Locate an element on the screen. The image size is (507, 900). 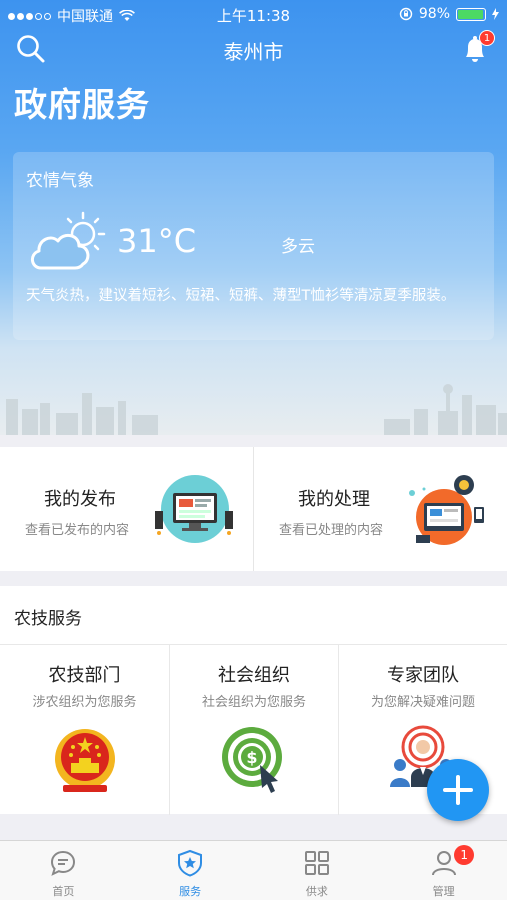
service-title: 社会组织 is located at coordinates (254, 675).